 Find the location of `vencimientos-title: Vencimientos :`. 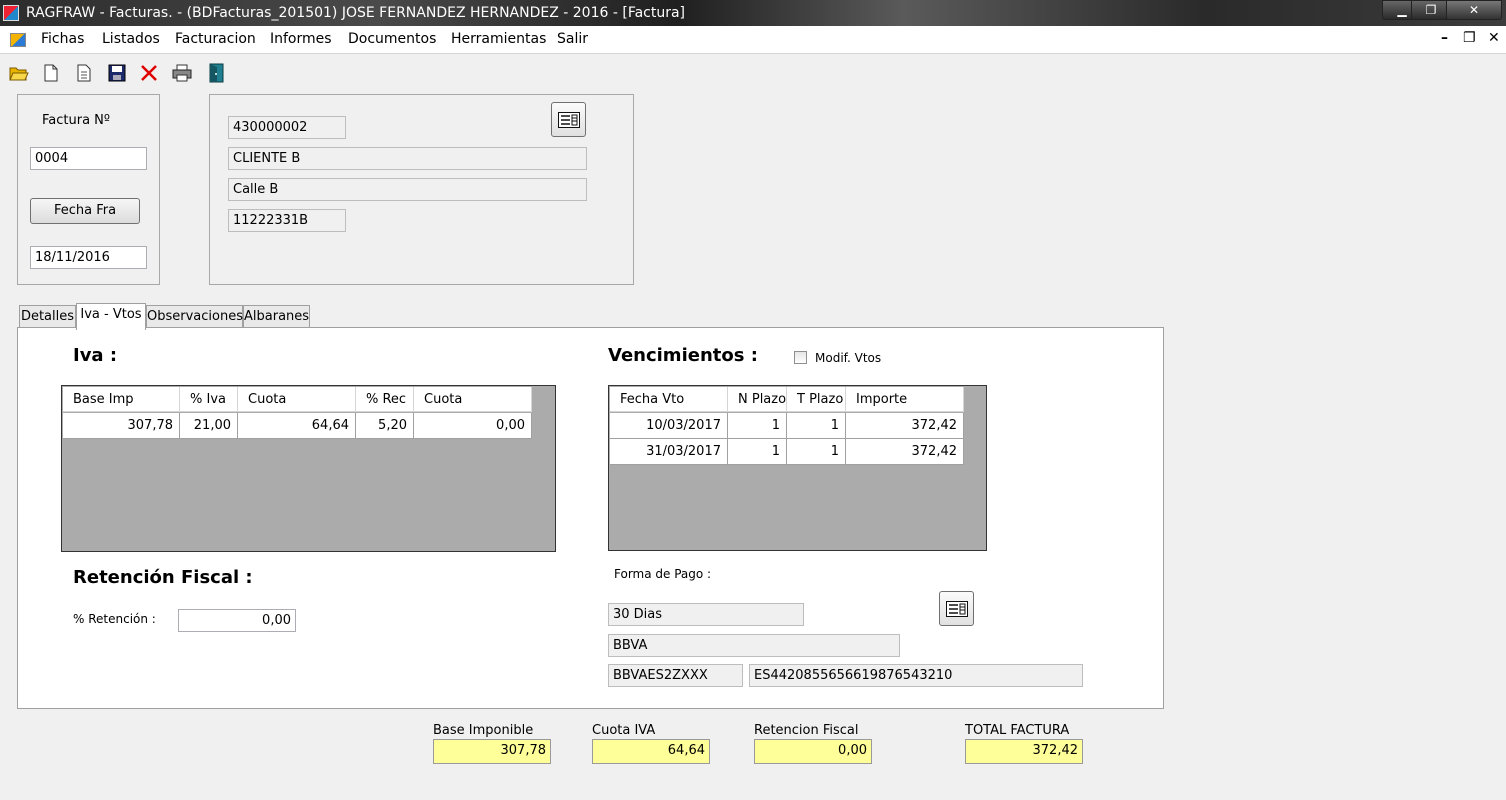

vencimientos-title: Vencimientos : is located at coordinates (683, 355).